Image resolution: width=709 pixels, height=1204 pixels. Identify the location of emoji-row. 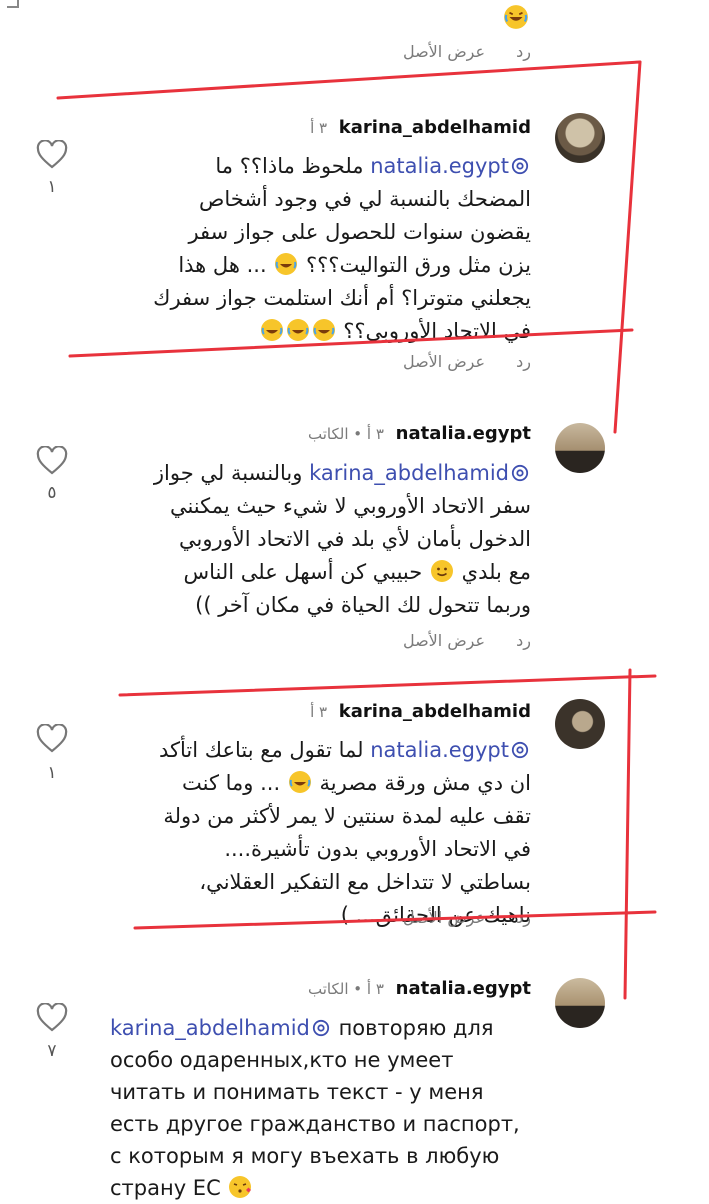
(298, 331).